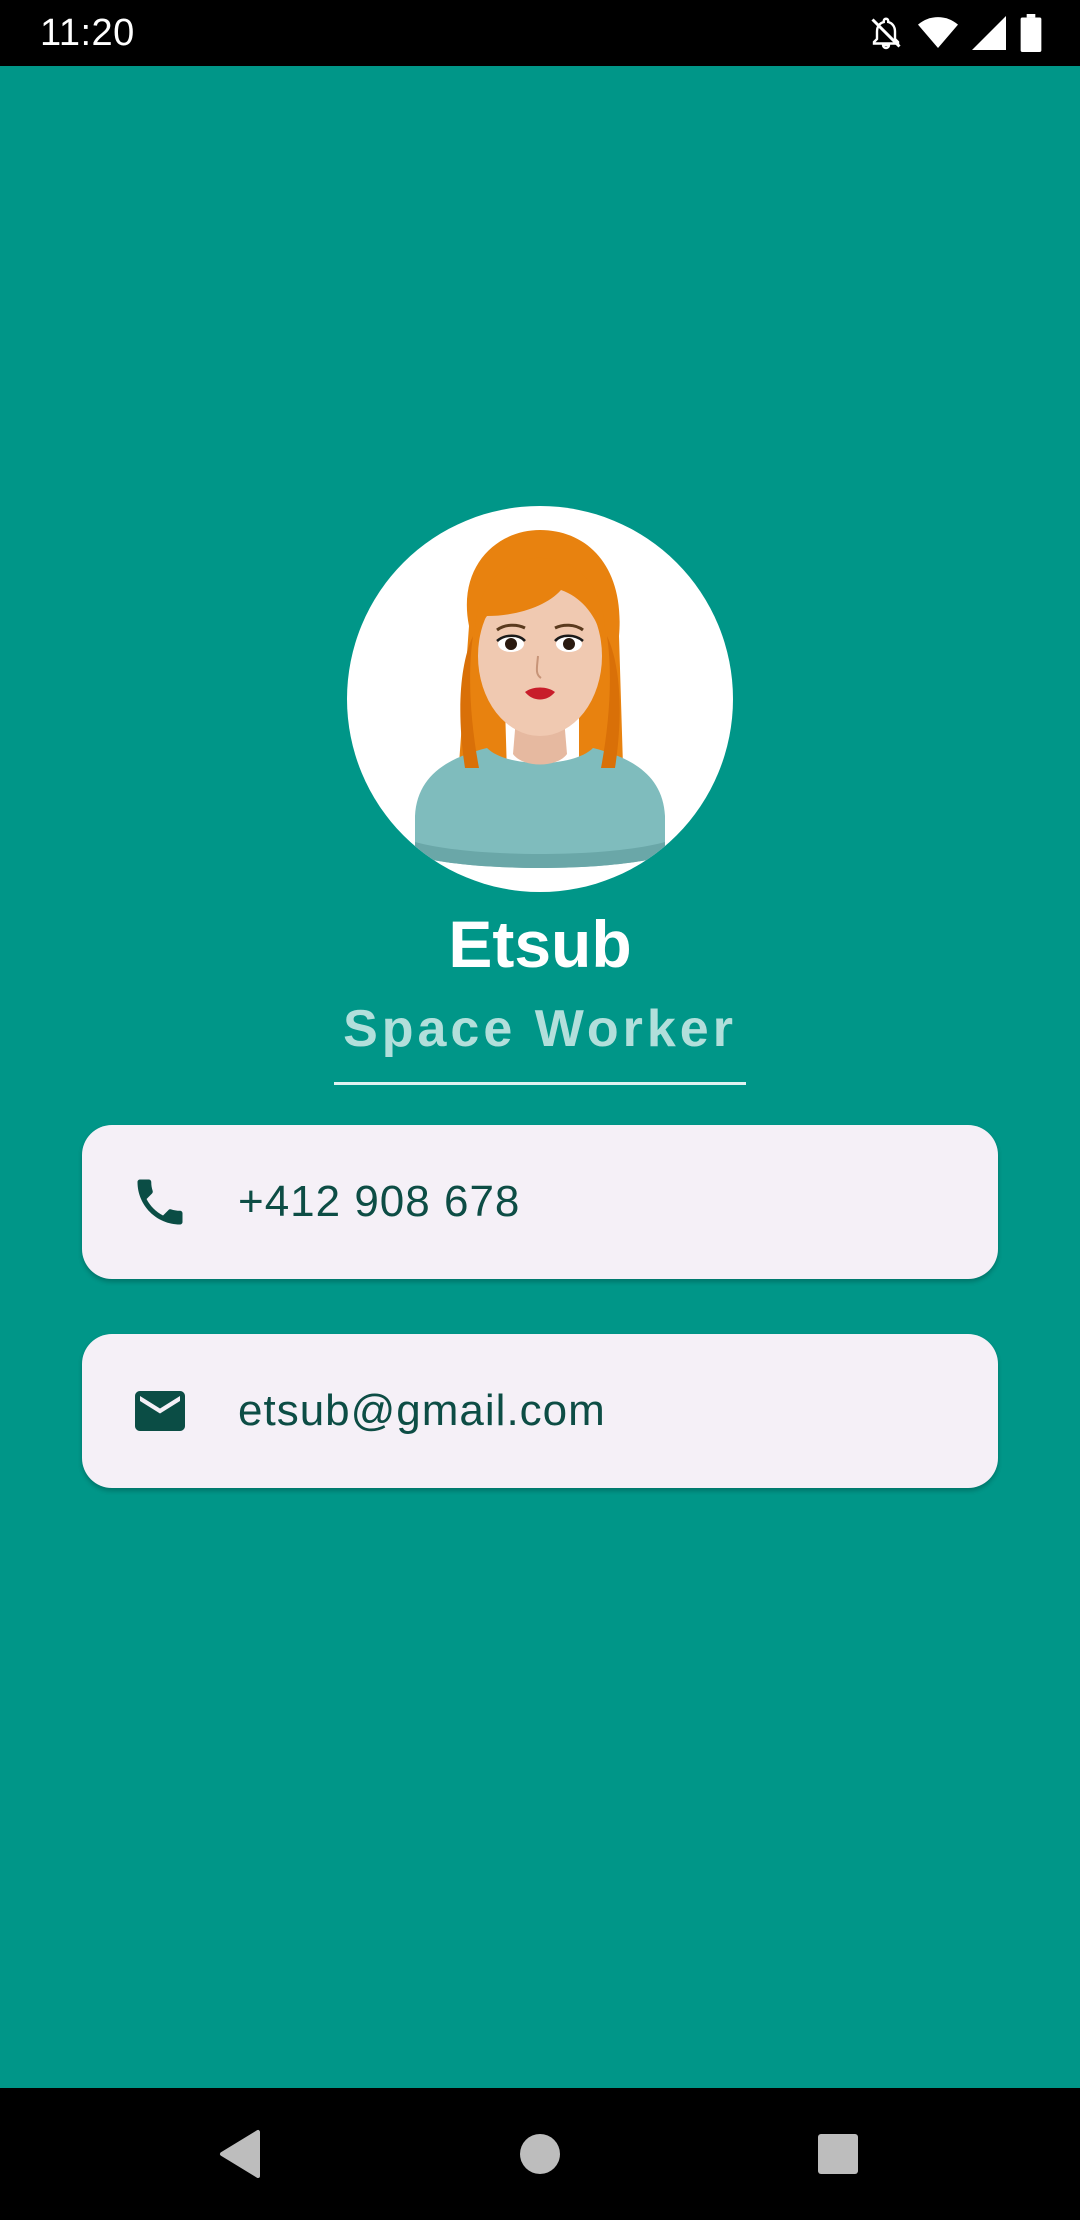  I want to click on email-address: etsub@gmail.com, so click(422, 1410).